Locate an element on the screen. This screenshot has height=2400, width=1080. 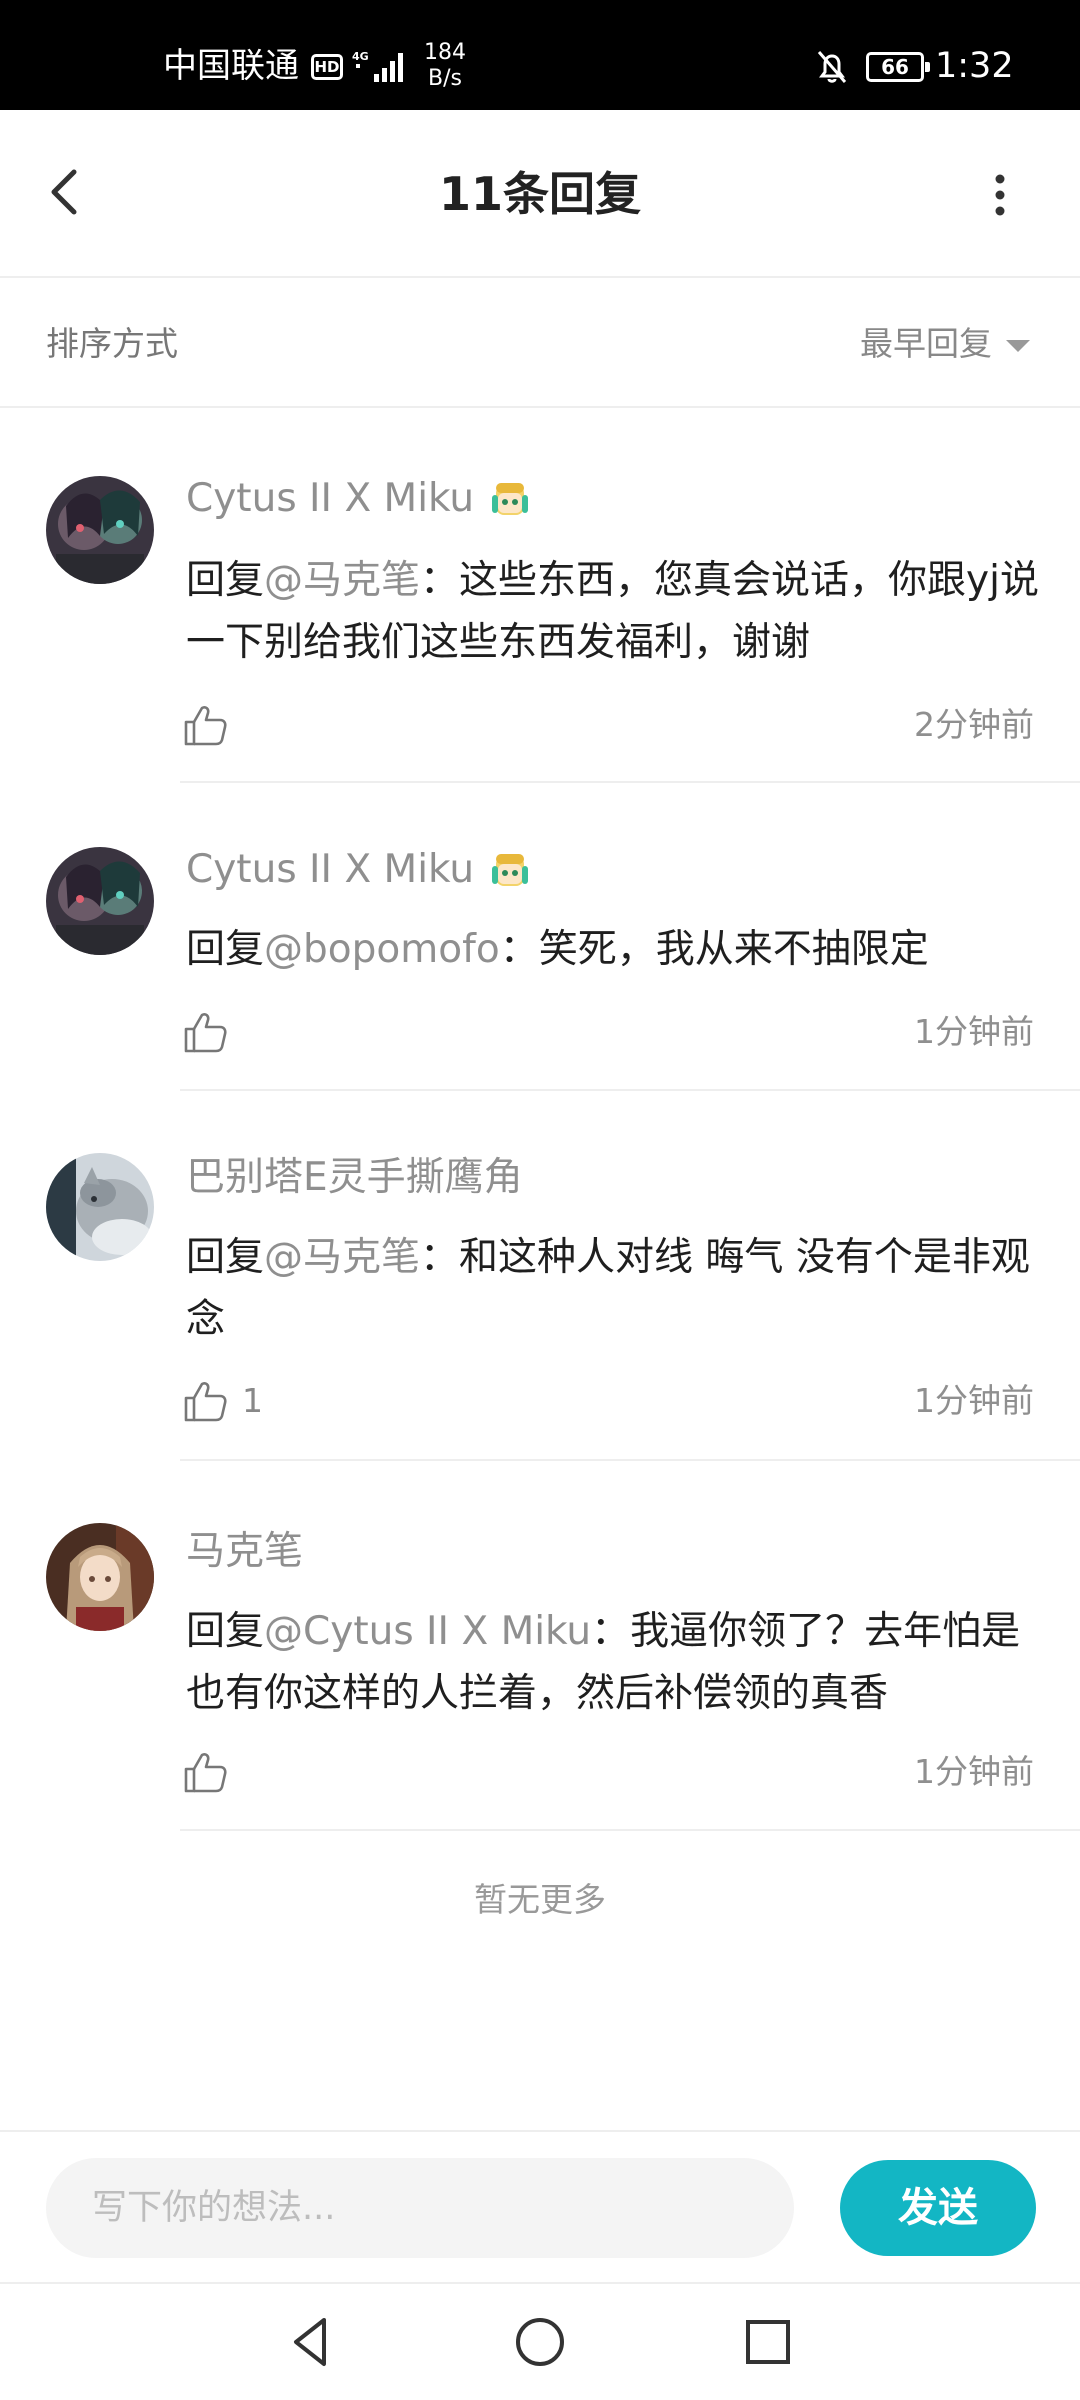
username: 巴别塔E灵手撕鹰角 is located at coordinates (354, 1178).